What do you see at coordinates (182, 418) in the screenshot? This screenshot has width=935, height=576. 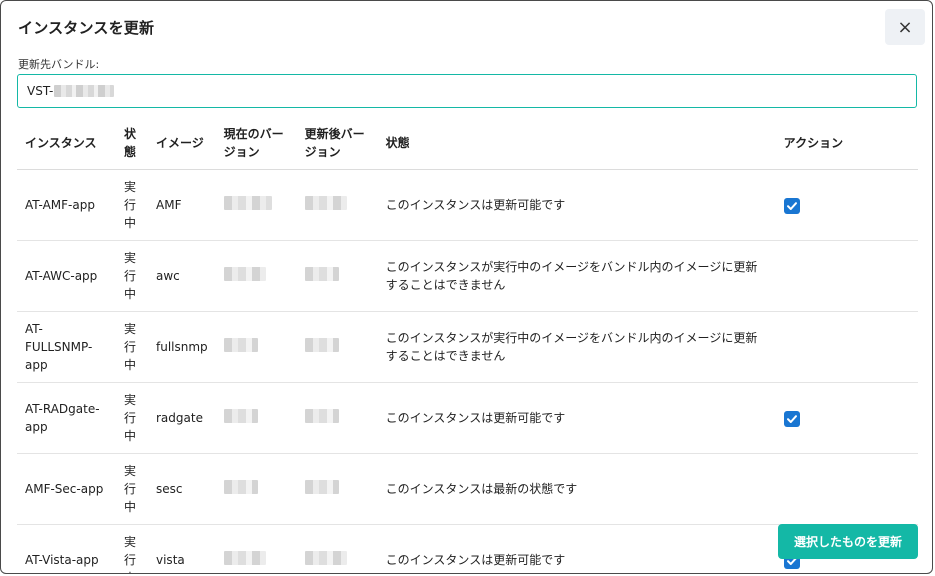 I see `instance-image: radgate` at bounding box center [182, 418].